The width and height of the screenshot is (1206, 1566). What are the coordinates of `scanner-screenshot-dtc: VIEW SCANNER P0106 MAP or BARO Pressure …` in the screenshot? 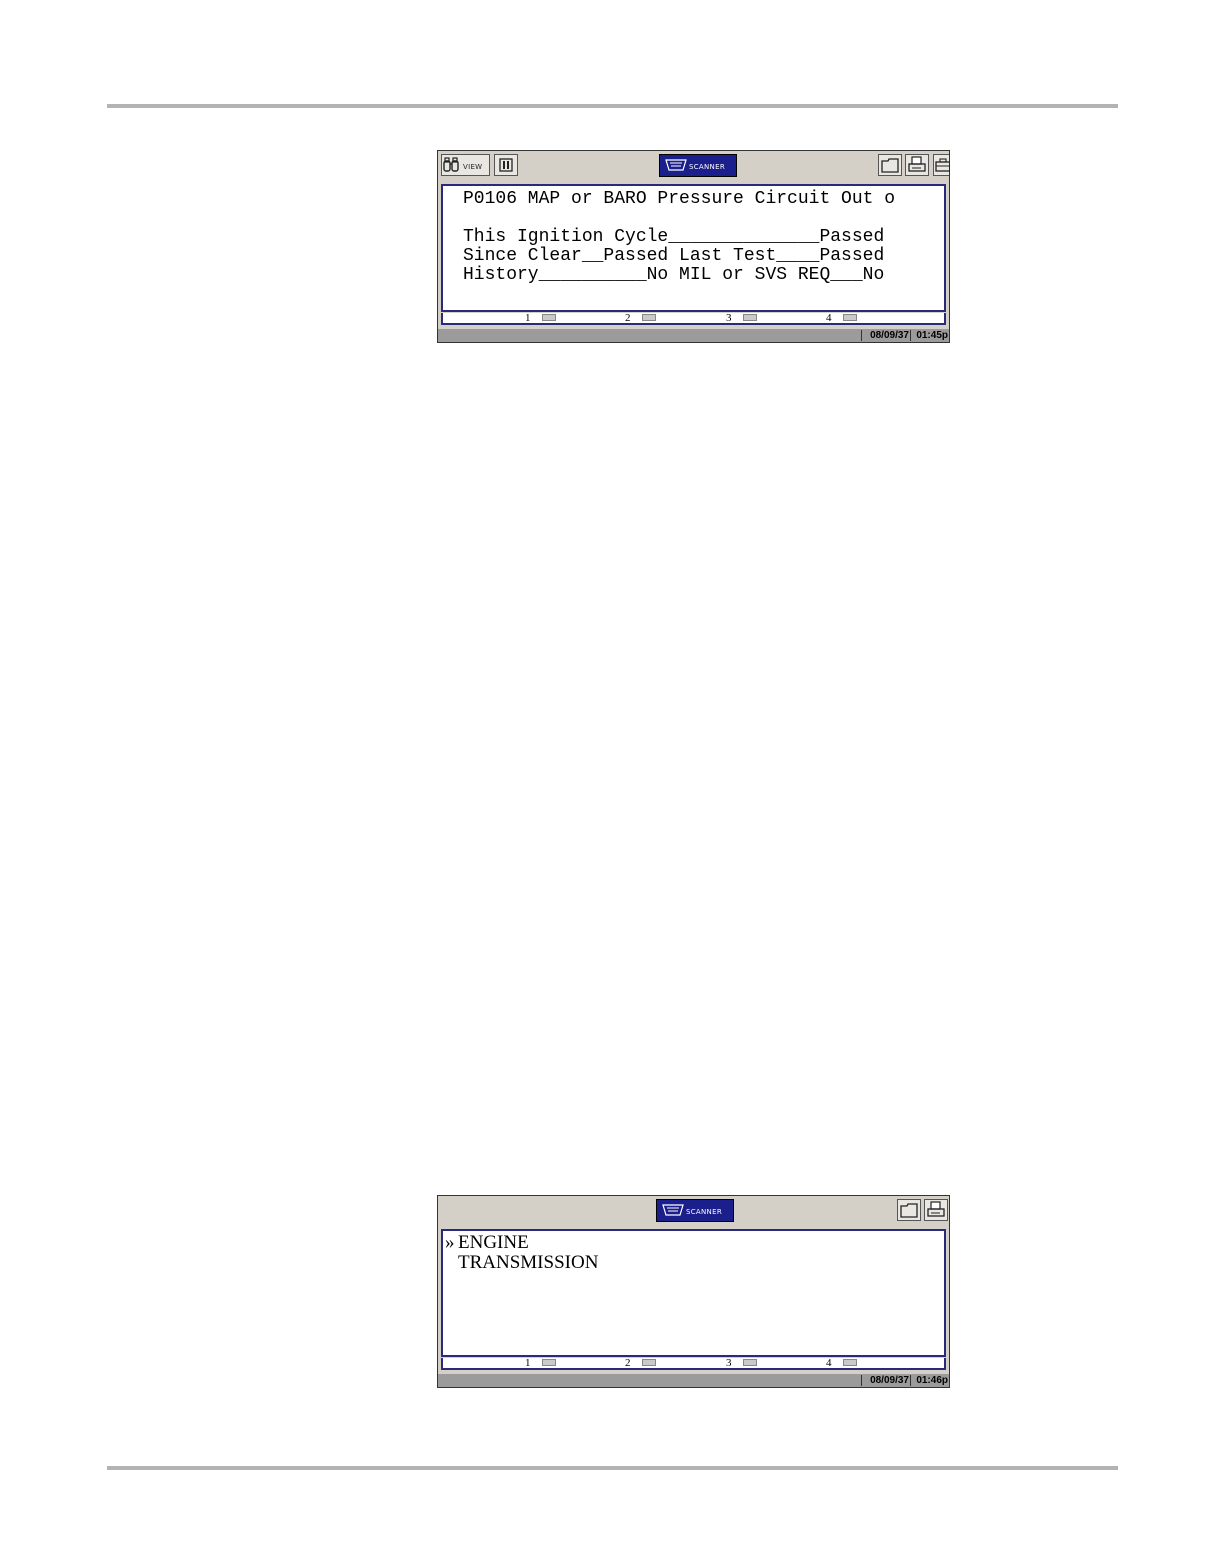 It's located at (693, 246).